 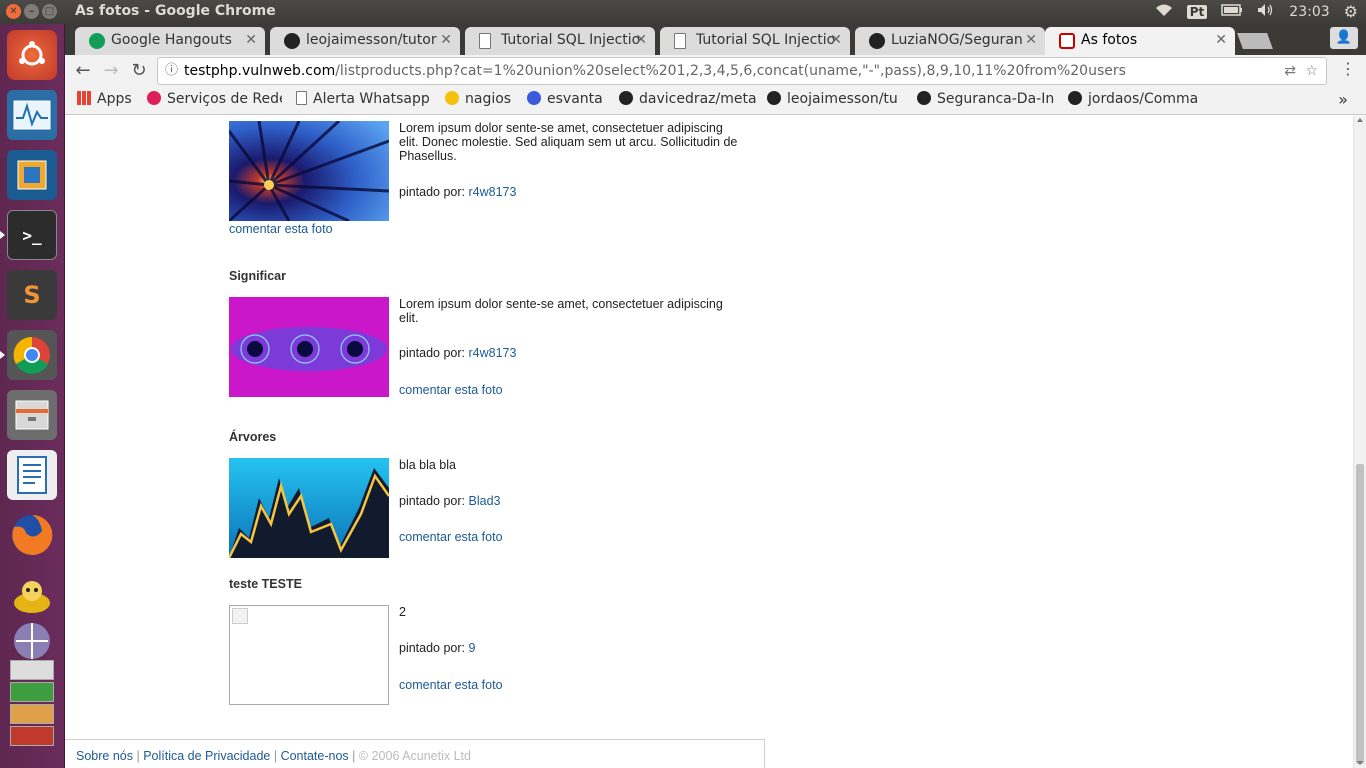 What do you see at coordinates (427, 465) in the screenshot?
I see `product-description: bla bla bla` at bounding box center [427, 465].